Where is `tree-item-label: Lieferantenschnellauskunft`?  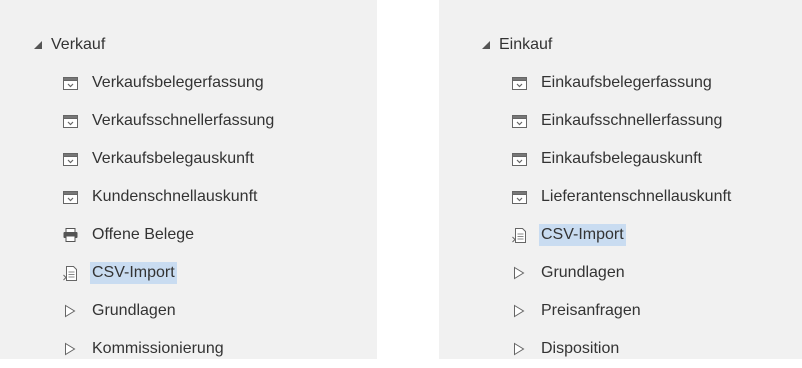 tree-item-label: Lieferantenschnellauskunft is located at coordinates (636, 196).